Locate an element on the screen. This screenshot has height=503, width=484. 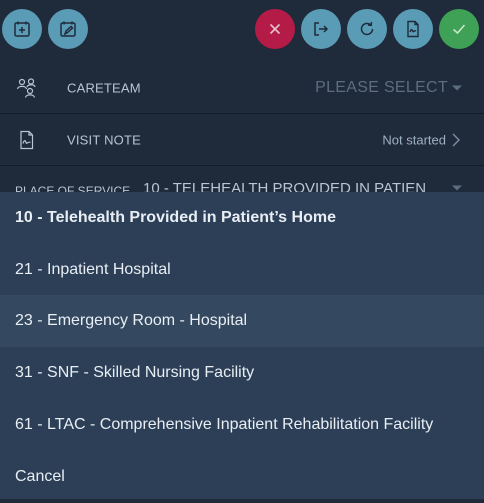
edit-event-button is located at coordinates (68, 29).